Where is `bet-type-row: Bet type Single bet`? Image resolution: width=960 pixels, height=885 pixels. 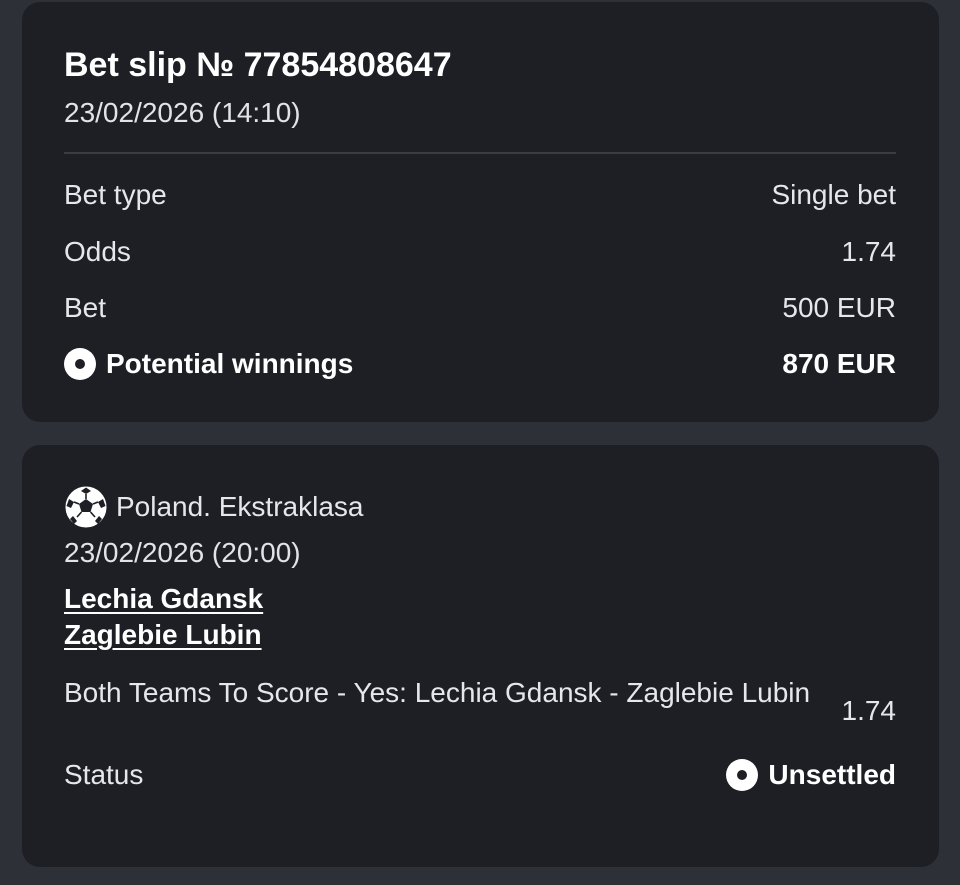 bet-type-row: Bet type Single bet is located at coordinates (480, 195).